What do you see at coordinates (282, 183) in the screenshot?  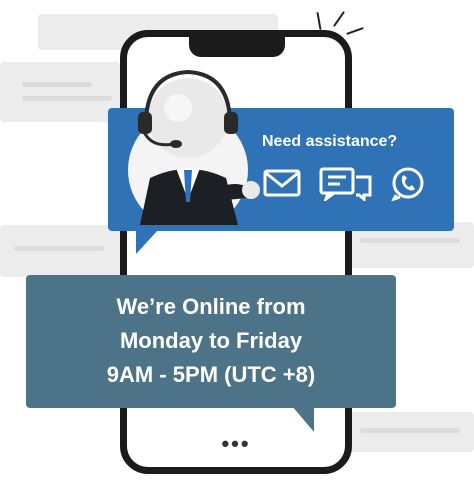 I see `email-icon` at bounding box center [282, 183].